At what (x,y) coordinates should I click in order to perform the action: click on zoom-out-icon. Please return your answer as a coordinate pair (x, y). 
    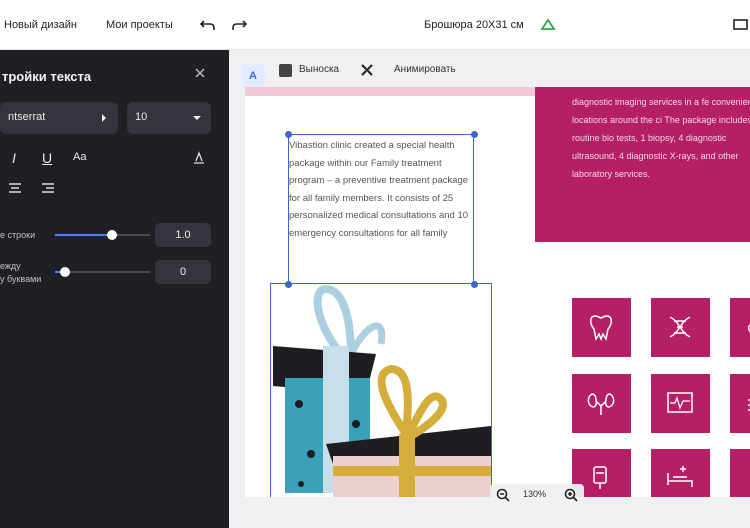
    Looking at the image, I should click on (503, 495).